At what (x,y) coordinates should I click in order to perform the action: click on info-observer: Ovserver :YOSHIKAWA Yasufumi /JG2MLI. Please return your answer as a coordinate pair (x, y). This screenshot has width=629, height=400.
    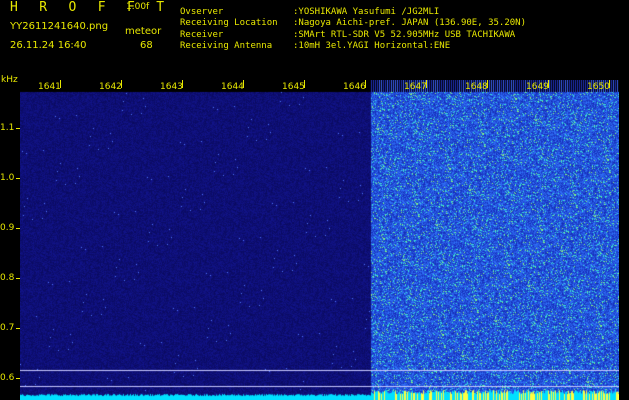
    Looking at the image, I should click on (309, 12).